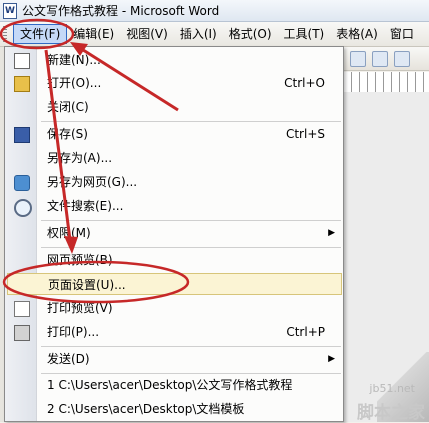  What do you see at coordinates (174, 332) in the screenshot?
I see `menu-item-print: 打印(P)... Ctrl+P` at bounding box center [174, 332].